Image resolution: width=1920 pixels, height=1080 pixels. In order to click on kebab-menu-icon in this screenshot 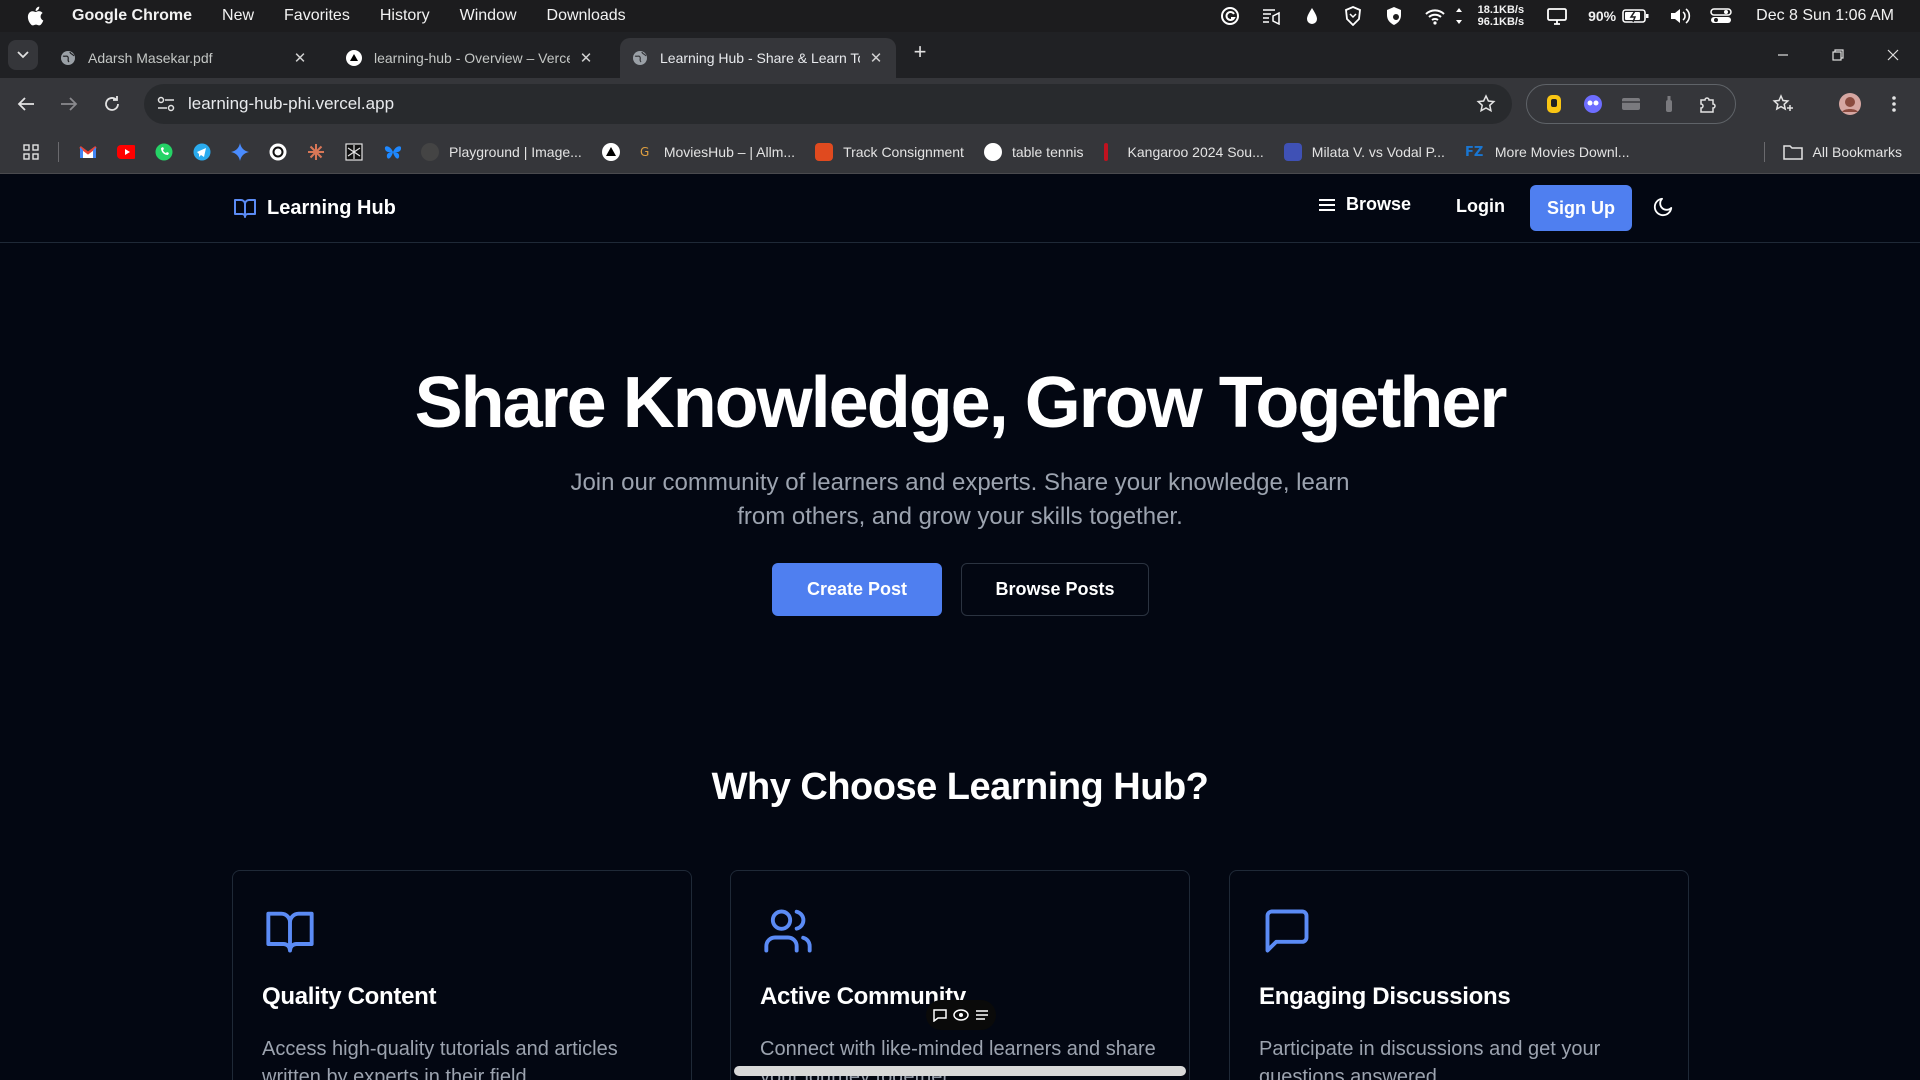, I will do `click(1894, 104)`.